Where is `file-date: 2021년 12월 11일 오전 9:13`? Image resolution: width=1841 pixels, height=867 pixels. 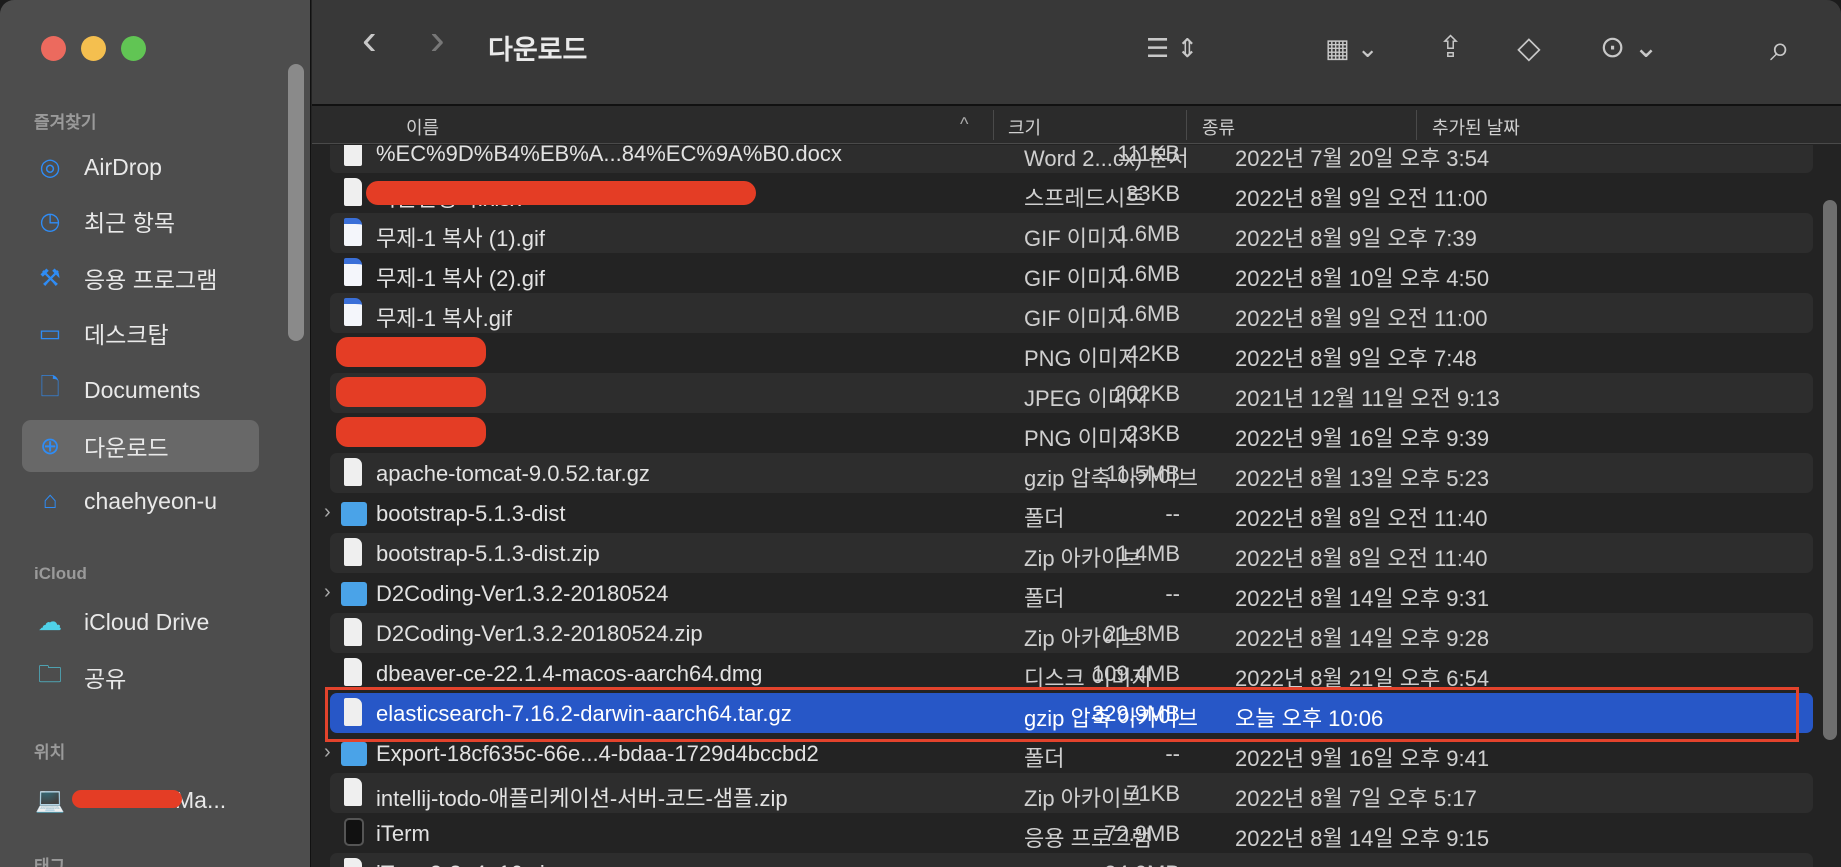 file-date: 2021년 12월 11일 오전 9:13 is located at coordinates (1367, 398).